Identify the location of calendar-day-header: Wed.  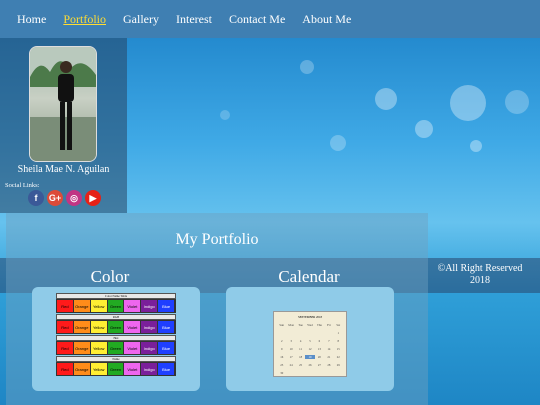
(310, 325).